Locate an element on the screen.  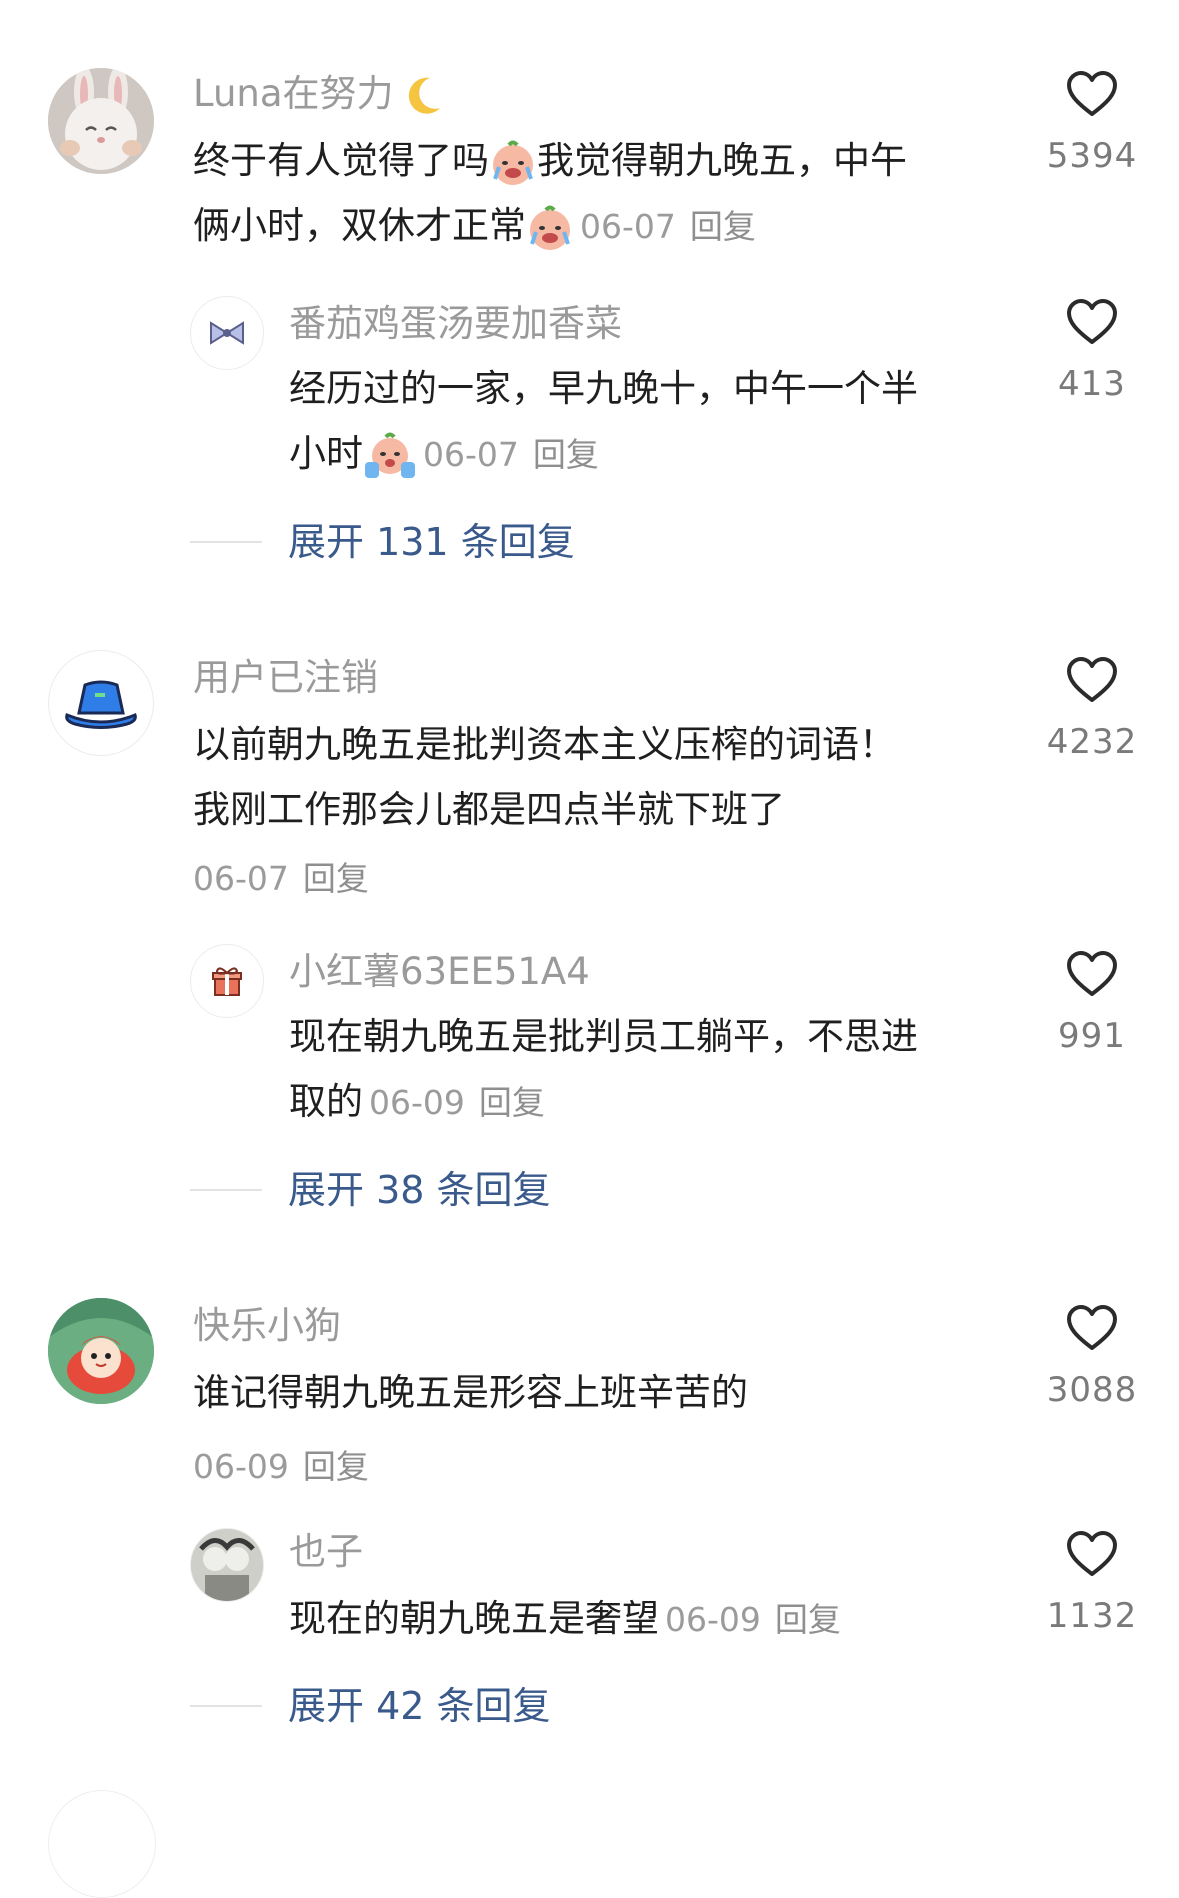
reply-text: 现在的朝九晚五是奢望 06-09 回复 is located at coordinates (565, 1618).